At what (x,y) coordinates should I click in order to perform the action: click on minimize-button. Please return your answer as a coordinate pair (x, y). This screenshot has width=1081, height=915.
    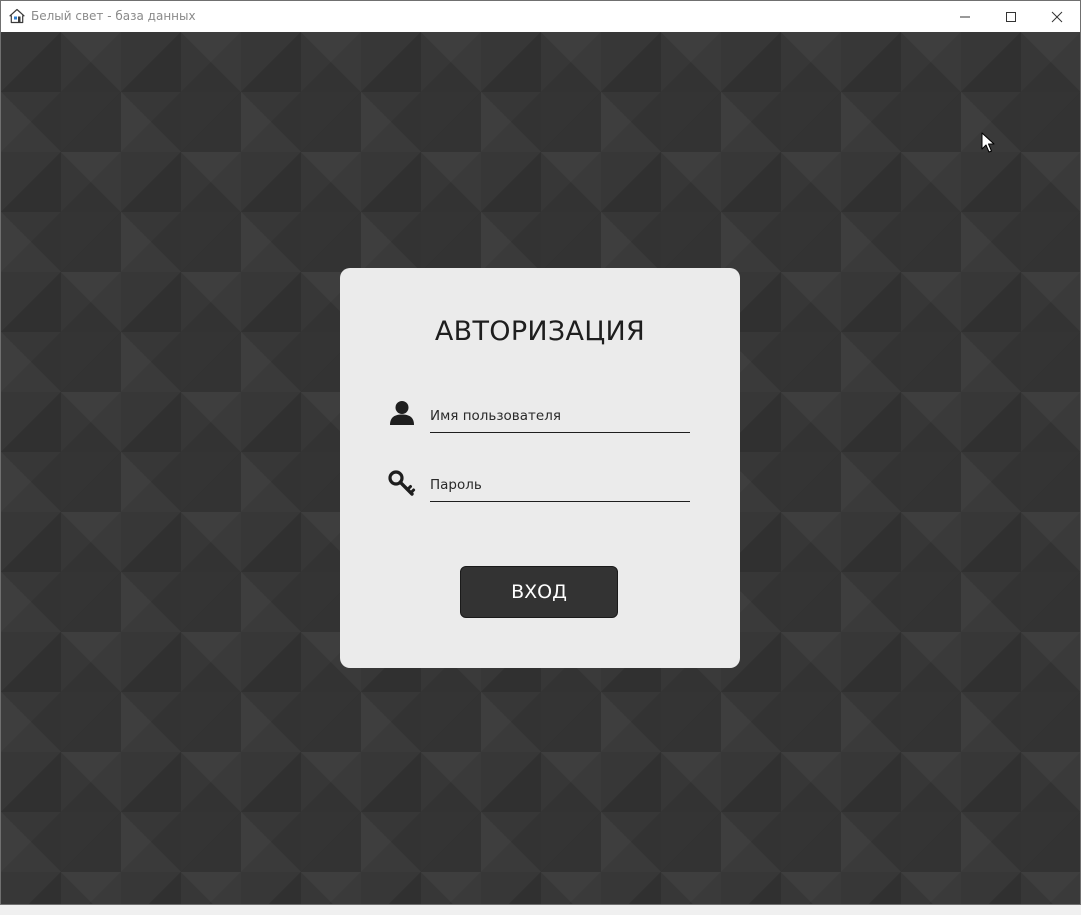
    Looking at the image, I should click on (965, 16).